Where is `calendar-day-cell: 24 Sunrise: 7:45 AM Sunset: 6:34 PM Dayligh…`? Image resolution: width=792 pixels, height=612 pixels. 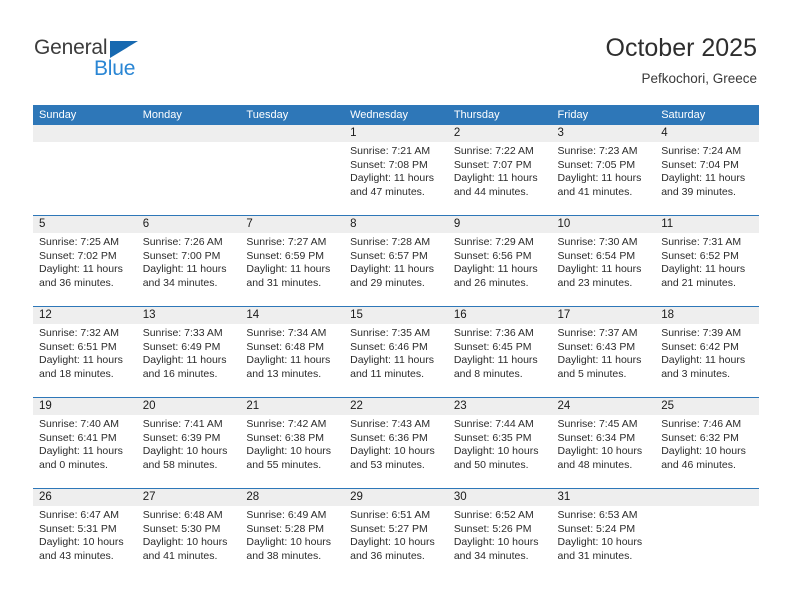
calendar-day-cell: 24 Sunrise: 7:45 AM Sunset: 6:34 PM Dayligh… is located at coordinates (603, 443).